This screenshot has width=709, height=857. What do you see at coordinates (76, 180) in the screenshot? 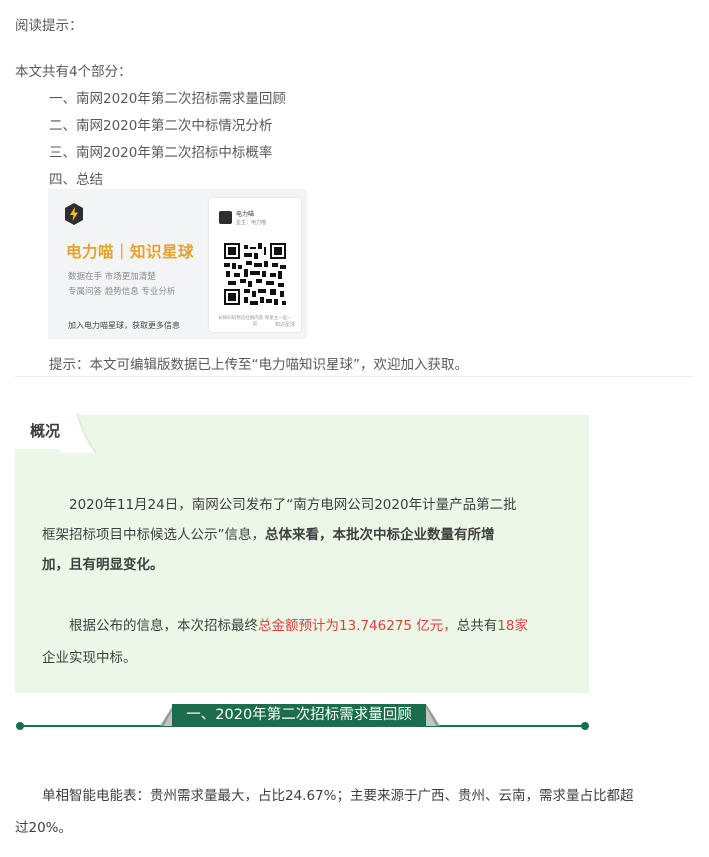
I see `outline-item-4: 四、总结` at bounding box center [76, 180].